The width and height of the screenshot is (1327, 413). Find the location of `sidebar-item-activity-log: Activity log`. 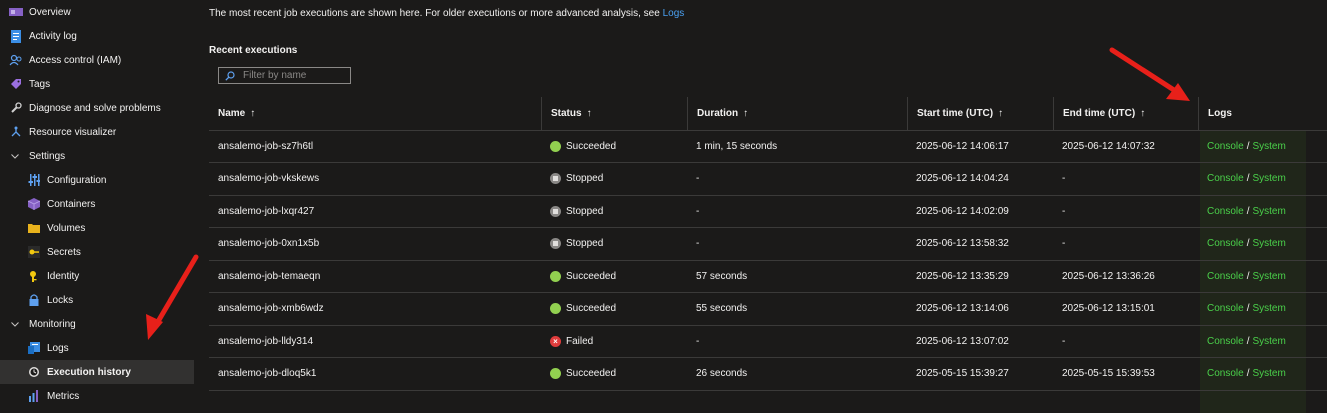

sidebar-item-activity-log: Activity log is located at coordinates (97, 36).